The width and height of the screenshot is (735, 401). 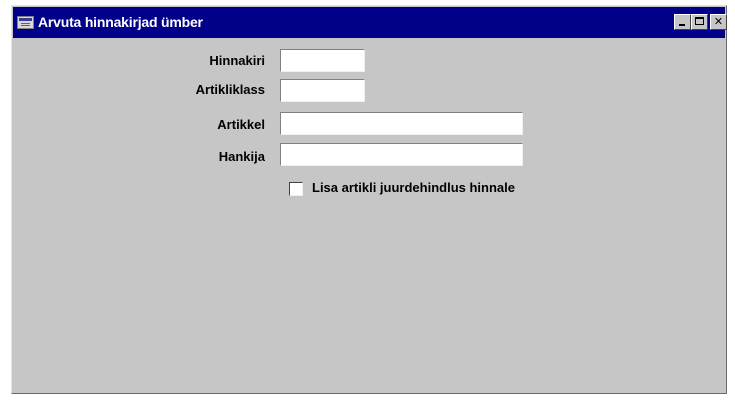 What do you see at coordinates (322, 90) in the screenshot?
I see `item-class-field` at bounding box center [322, 90].